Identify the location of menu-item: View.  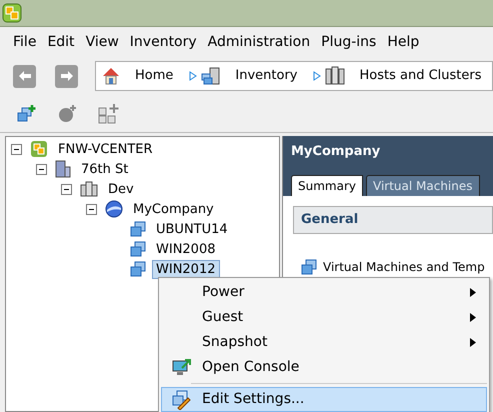
(102, 42).